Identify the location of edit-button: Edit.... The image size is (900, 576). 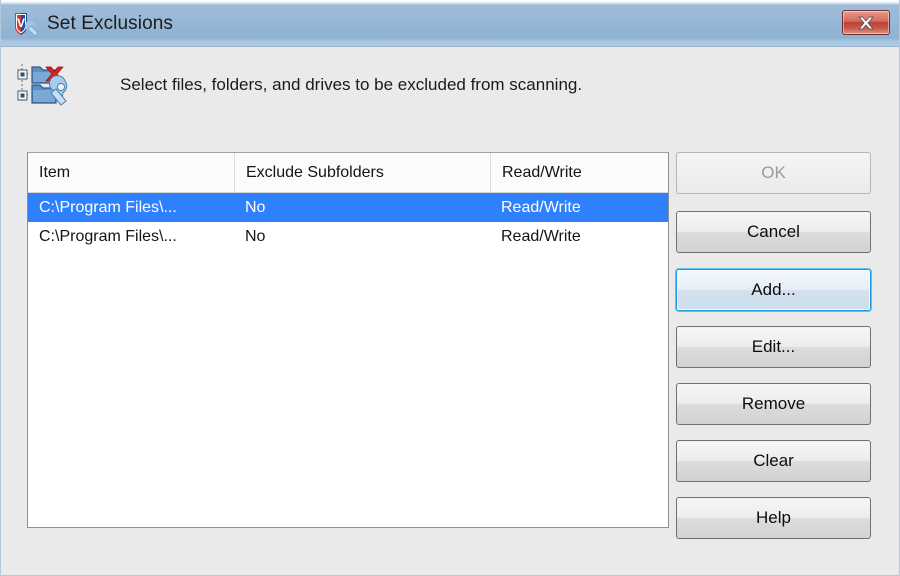
(773, 347).